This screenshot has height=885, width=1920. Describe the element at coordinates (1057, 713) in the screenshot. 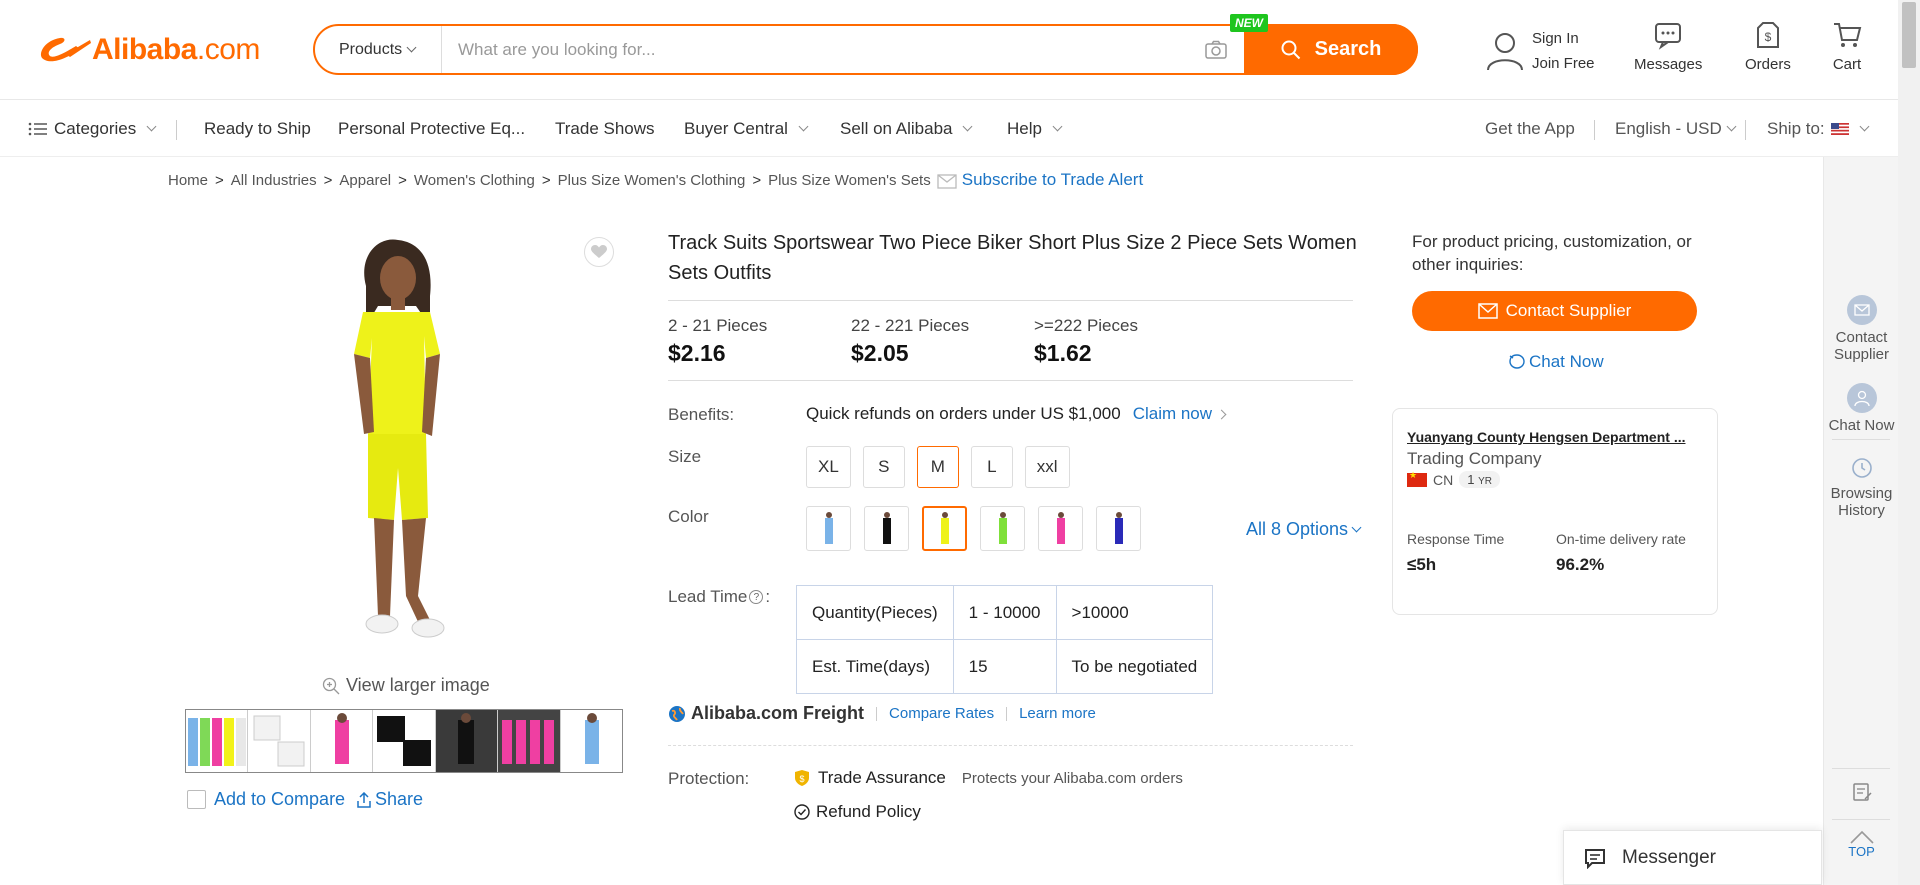

I see `learn-more-link: Learn more` at that location.